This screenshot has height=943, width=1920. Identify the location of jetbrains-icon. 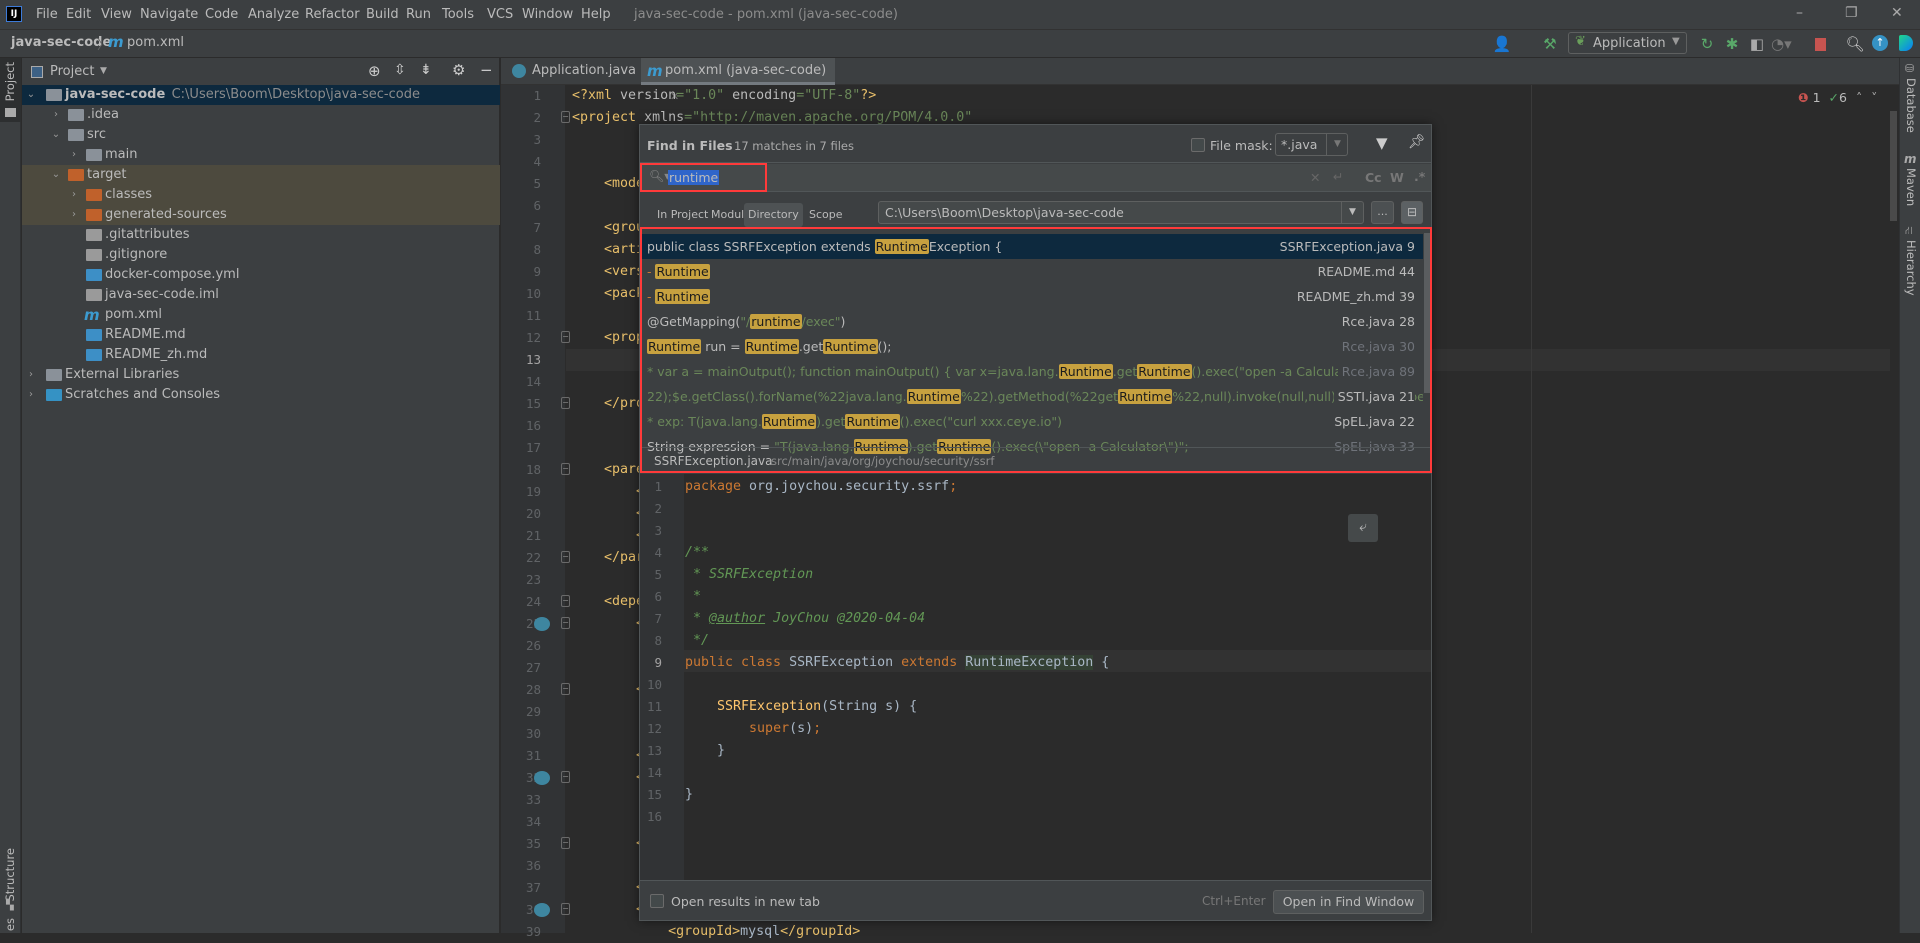
(1906, 43).